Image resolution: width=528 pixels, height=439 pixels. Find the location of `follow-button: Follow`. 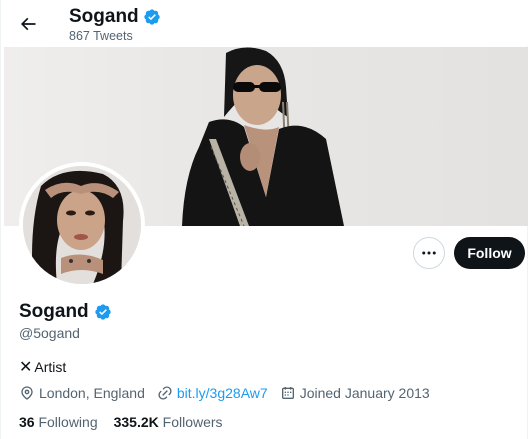

follow-button: Follow is located at coordinates (489, 253).